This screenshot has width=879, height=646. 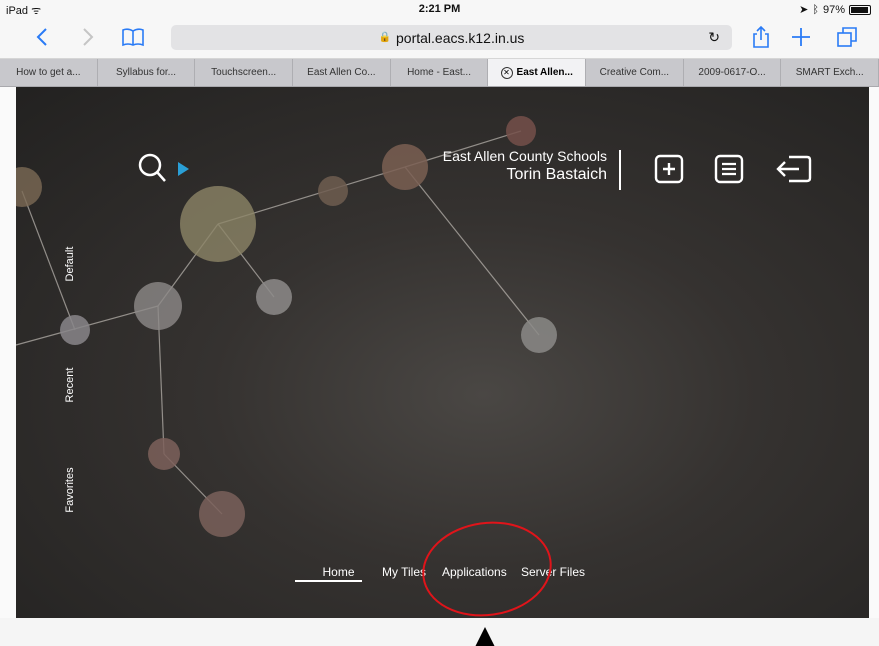 I want to click on lock-icon: 🔒, so click(x=385, y=37).